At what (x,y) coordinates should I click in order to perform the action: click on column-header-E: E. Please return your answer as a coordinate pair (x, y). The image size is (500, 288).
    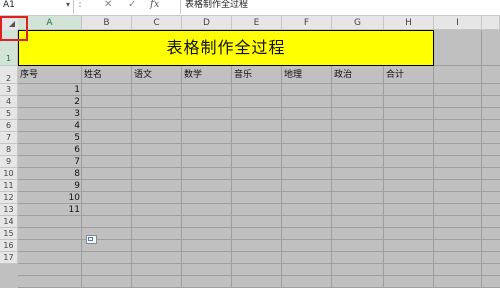
    Looking at the image, I should click on (257, 23).